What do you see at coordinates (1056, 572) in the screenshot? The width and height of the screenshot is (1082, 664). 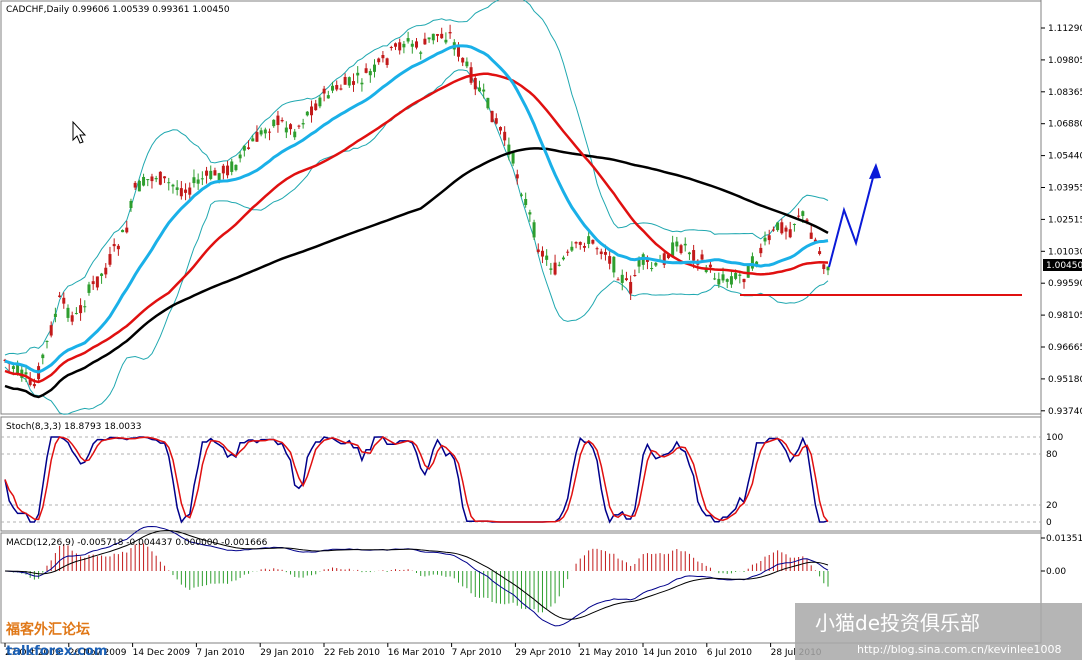 I see `macd-level-label: 0.00` at bounding box center [1056, 572].